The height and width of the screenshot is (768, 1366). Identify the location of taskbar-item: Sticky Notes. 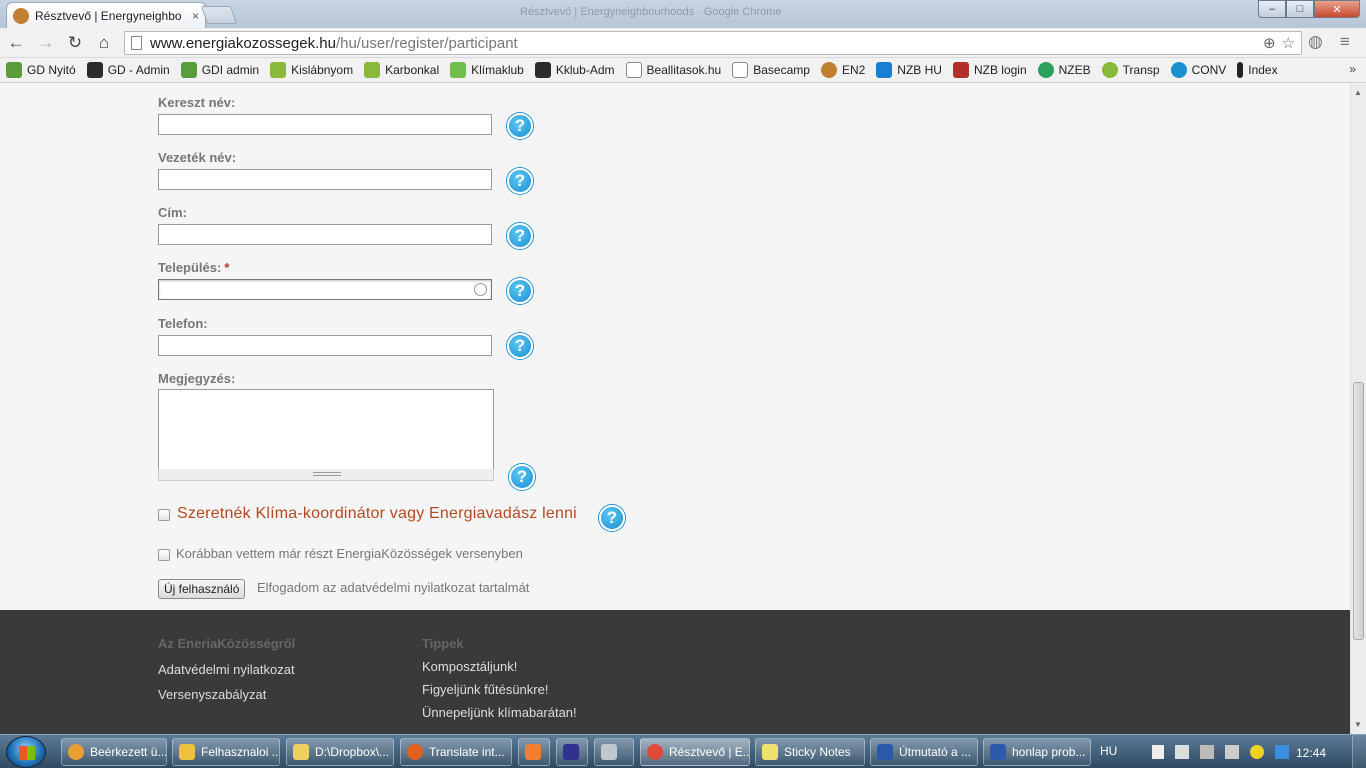
(810, 752).